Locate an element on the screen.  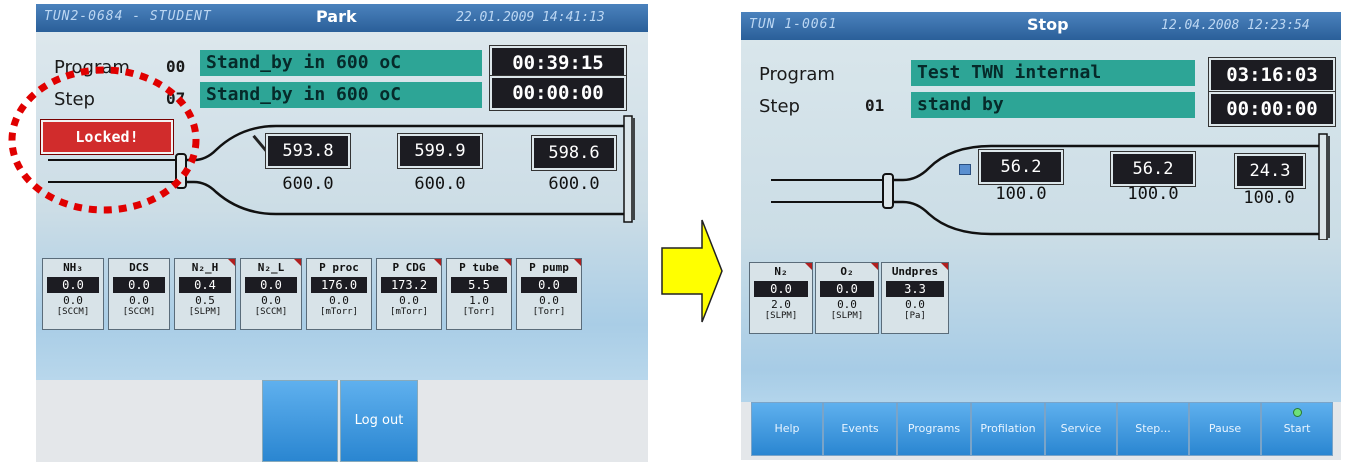
gas-tile-dcs: DCS 0.0 0.0 [SCCM] is located at coordinates (139, 294).